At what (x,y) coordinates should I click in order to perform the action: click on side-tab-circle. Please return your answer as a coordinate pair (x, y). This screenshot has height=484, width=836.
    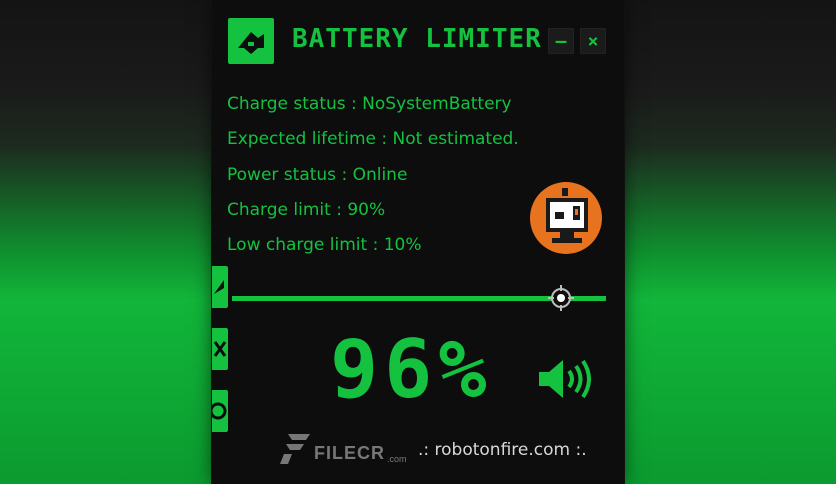
    Looking at the image, I should click on (218, 411).